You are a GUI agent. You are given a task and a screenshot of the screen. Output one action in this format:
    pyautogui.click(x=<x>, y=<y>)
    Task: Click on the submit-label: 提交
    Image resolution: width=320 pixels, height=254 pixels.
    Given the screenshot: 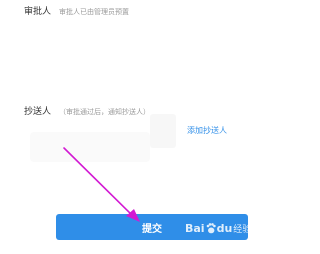 What is the action you would take?
    pyautogui.click(x=152, y=229)
    